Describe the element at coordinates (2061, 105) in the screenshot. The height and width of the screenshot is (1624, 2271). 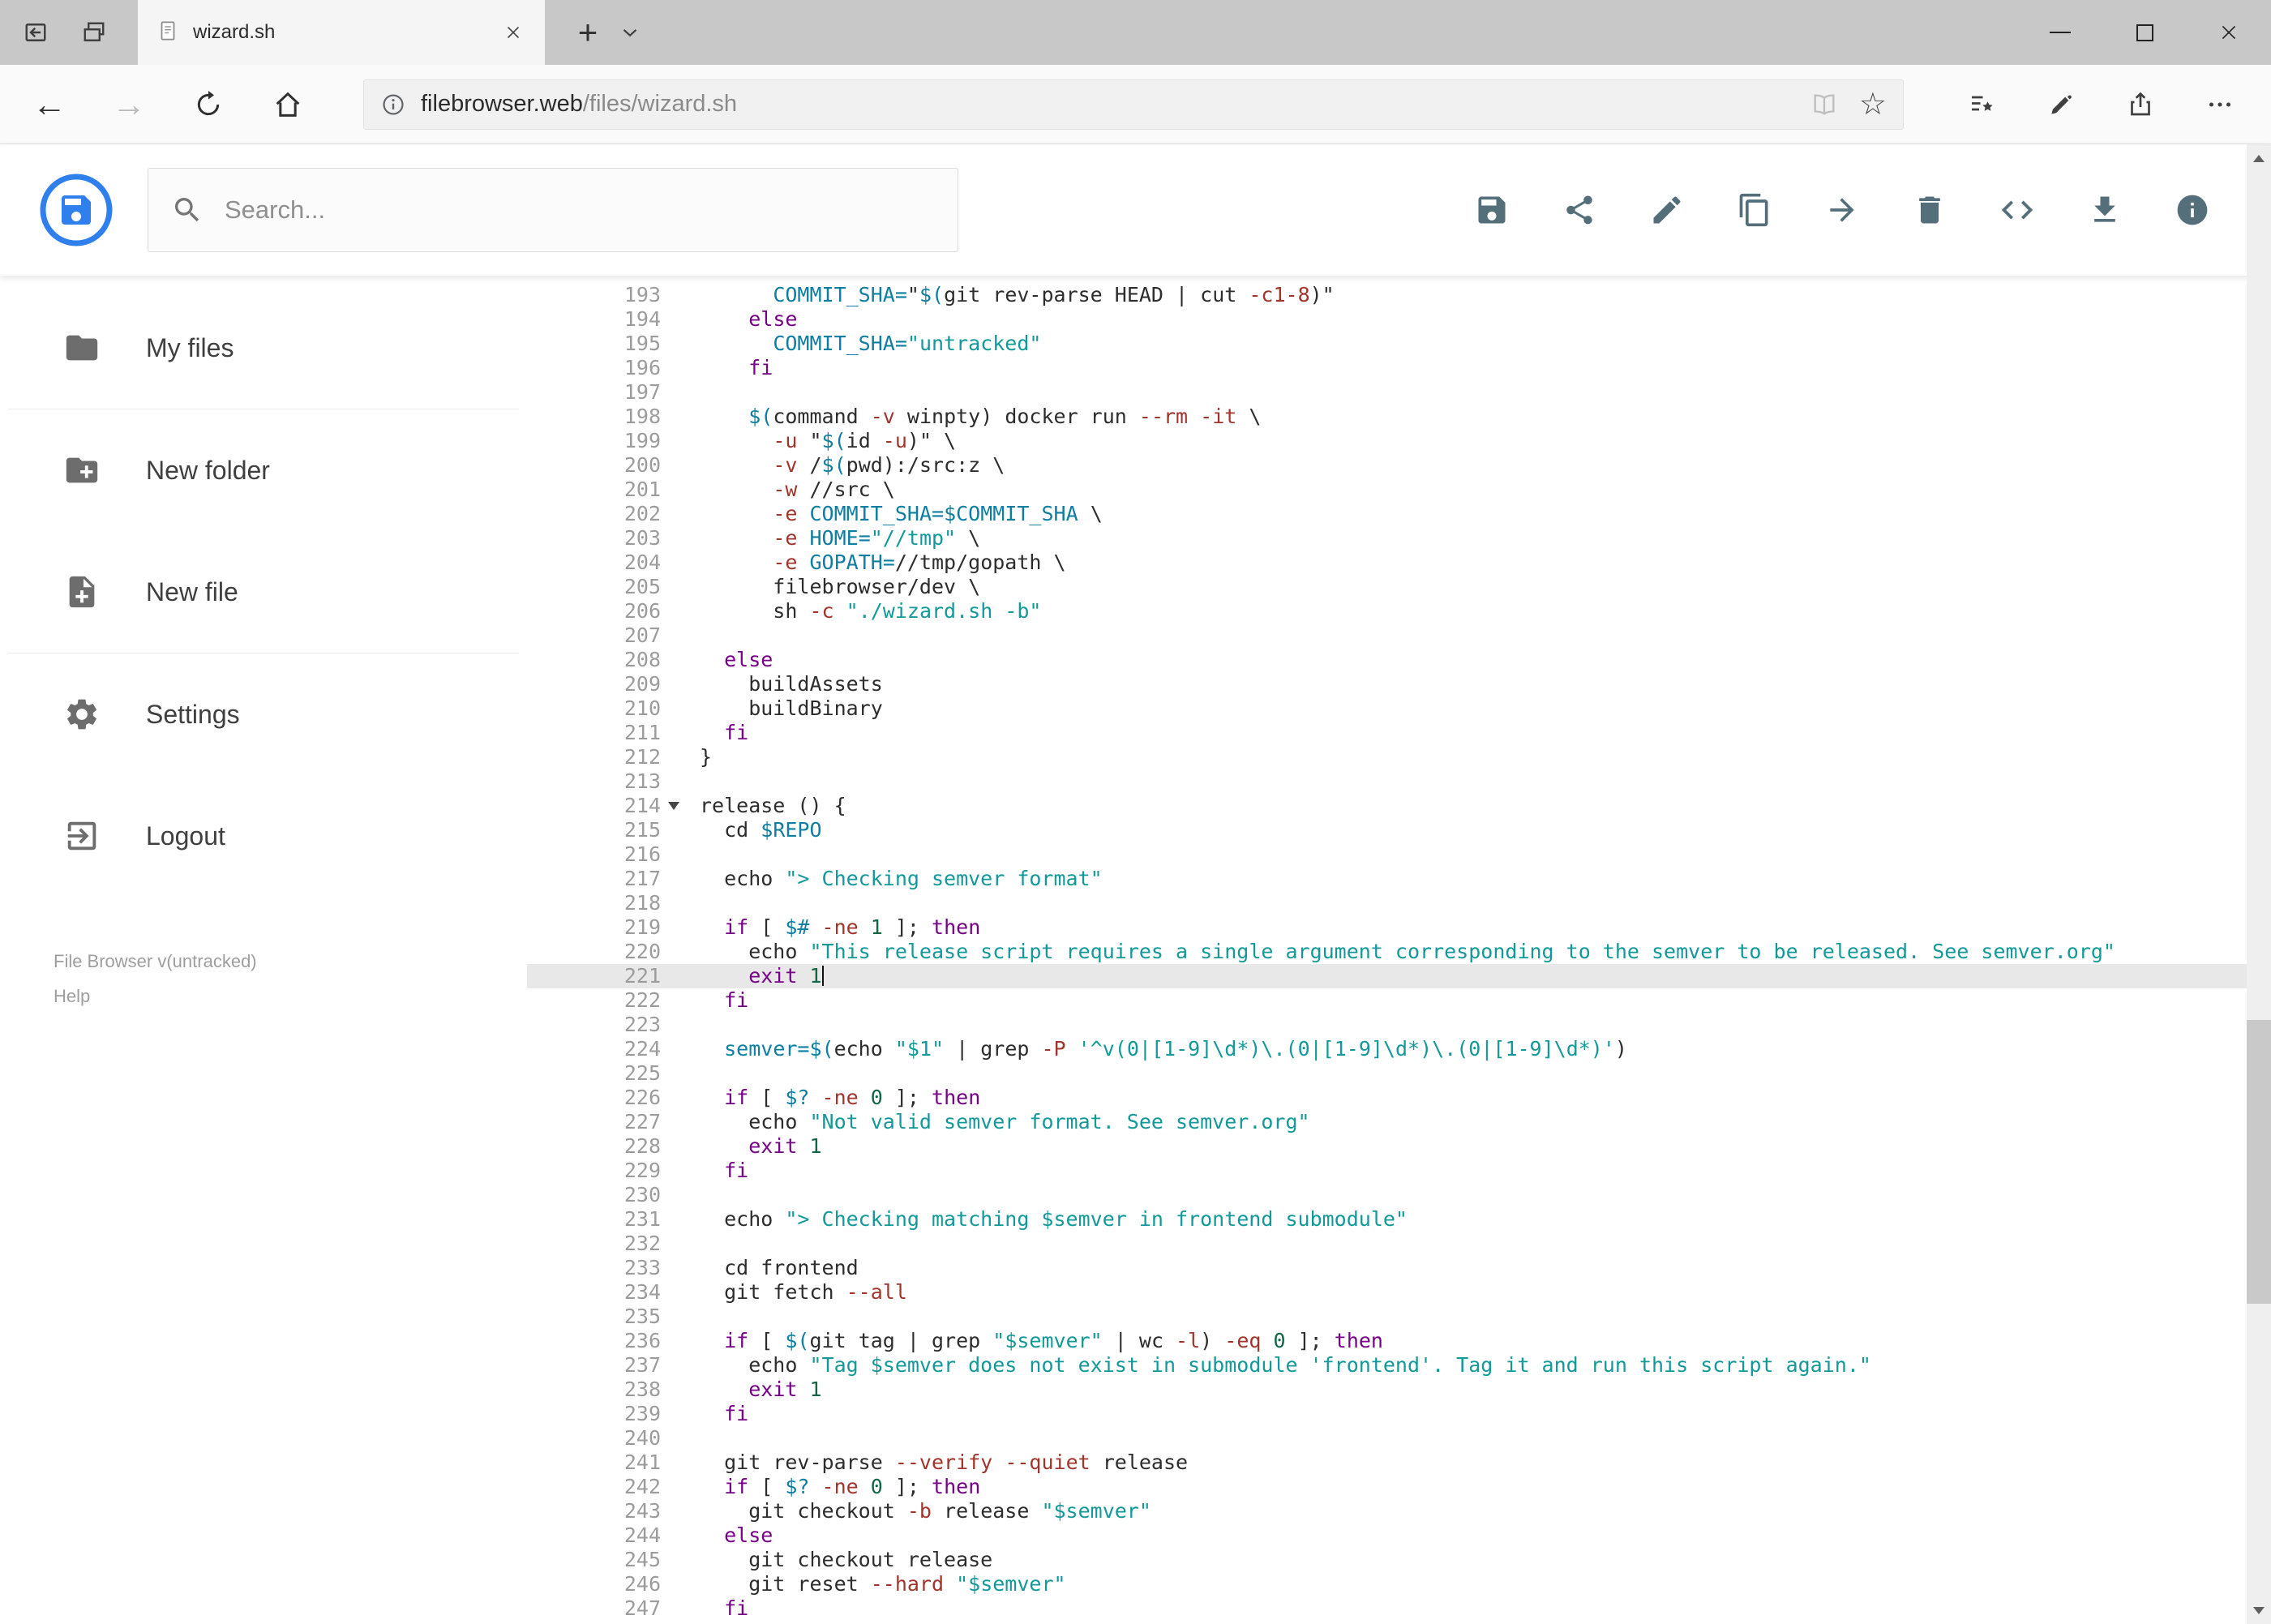
I see `annotate-pen-icon` at that location.